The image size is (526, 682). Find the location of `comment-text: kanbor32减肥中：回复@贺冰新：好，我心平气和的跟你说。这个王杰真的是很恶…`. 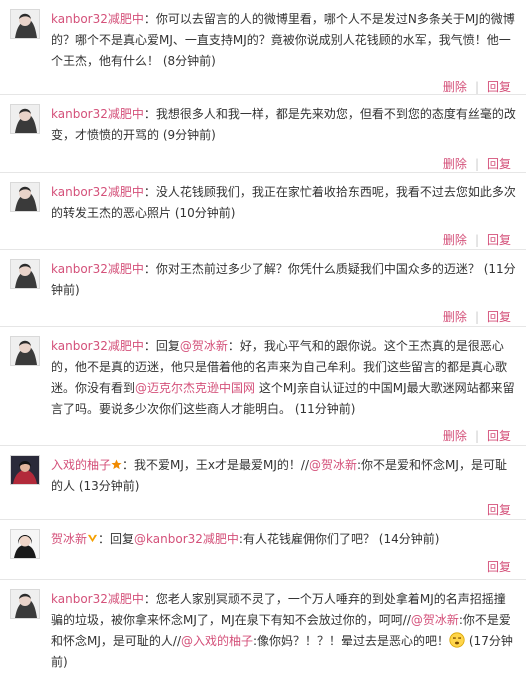

comment-text: kanbor32减肥中：回复@贺冰新：好，我心平气和的跟你说。这个王杰真的是很恶… is located at coordinates (283, 378).